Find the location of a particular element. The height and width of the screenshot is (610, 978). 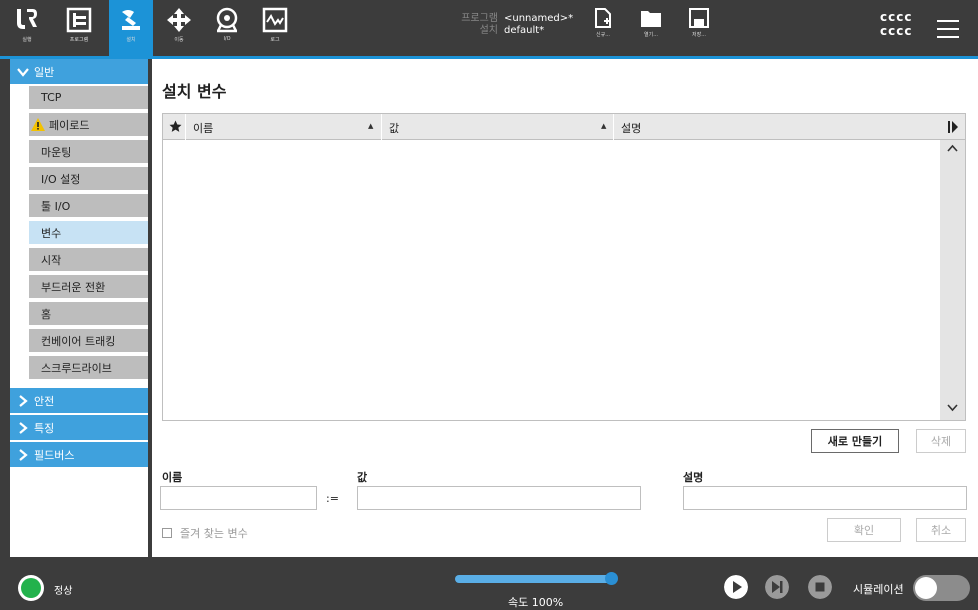

sidebar-item-conveyor-tracking: 컨베이어 트래킹 is located at coordinates (88, 341).